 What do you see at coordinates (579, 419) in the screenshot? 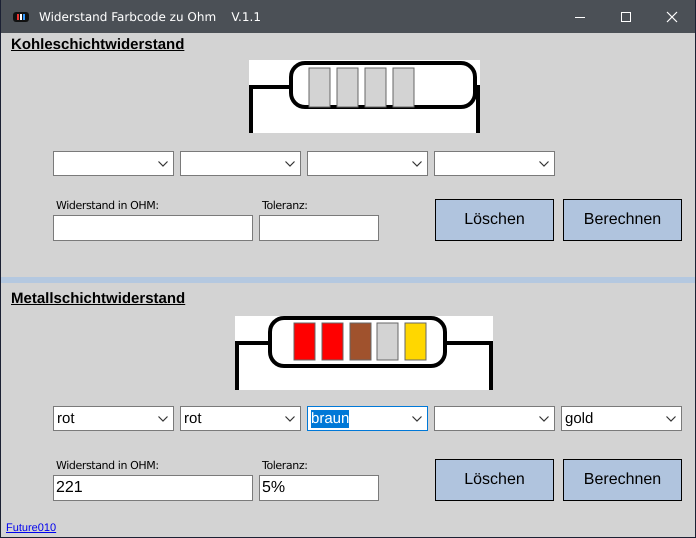
I see `dropdown-value: gold` at bounding box center [579, 419].